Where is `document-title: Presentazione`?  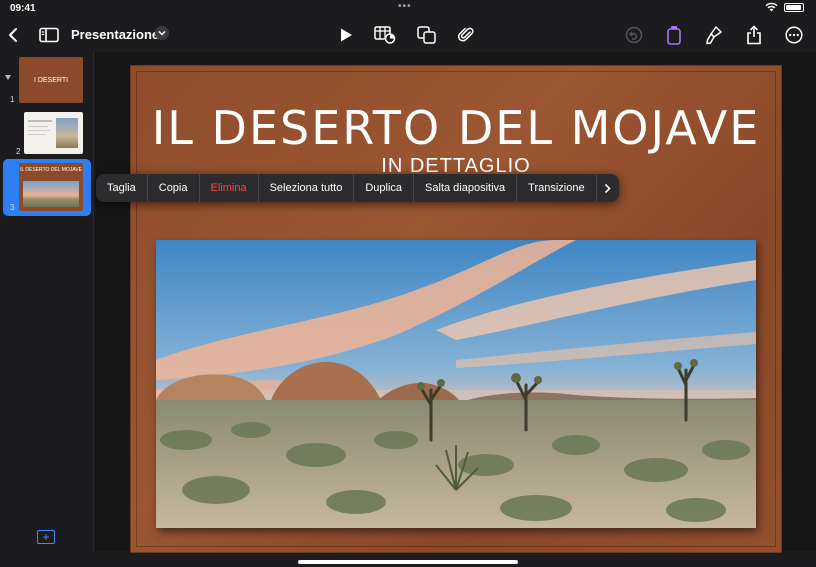 document-title: Presentazione is located at coordinates (115, 34).